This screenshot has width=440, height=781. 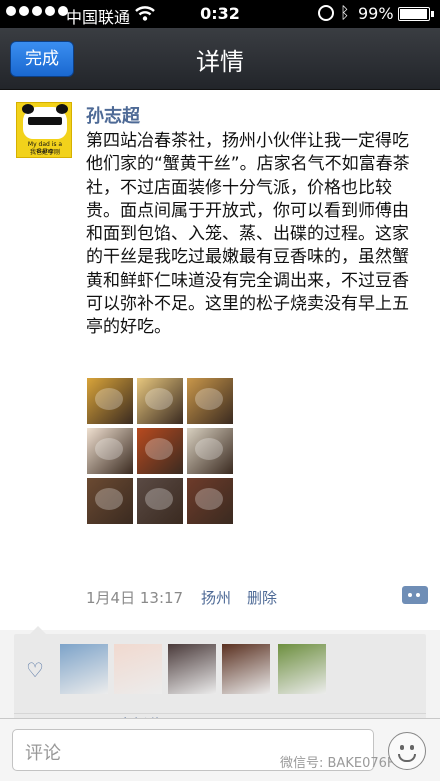 I want to click on panda-face-icon, so click(x=45, y=121).